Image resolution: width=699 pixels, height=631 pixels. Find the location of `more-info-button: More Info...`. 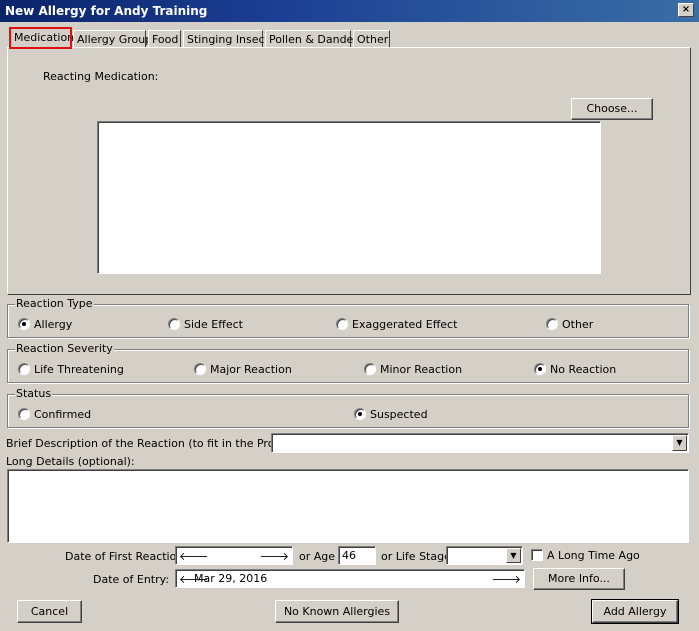

more-info-button: More Info... is located at coordinates (579, 579).